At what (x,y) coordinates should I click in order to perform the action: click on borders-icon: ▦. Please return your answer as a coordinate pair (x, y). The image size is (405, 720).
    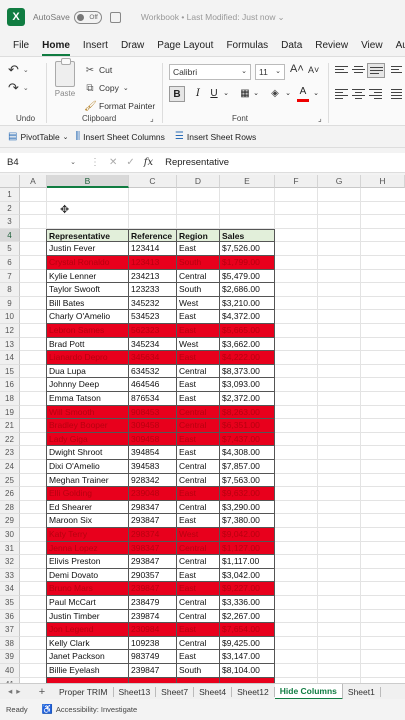
    Looking at the image, I should click on (245, 94).